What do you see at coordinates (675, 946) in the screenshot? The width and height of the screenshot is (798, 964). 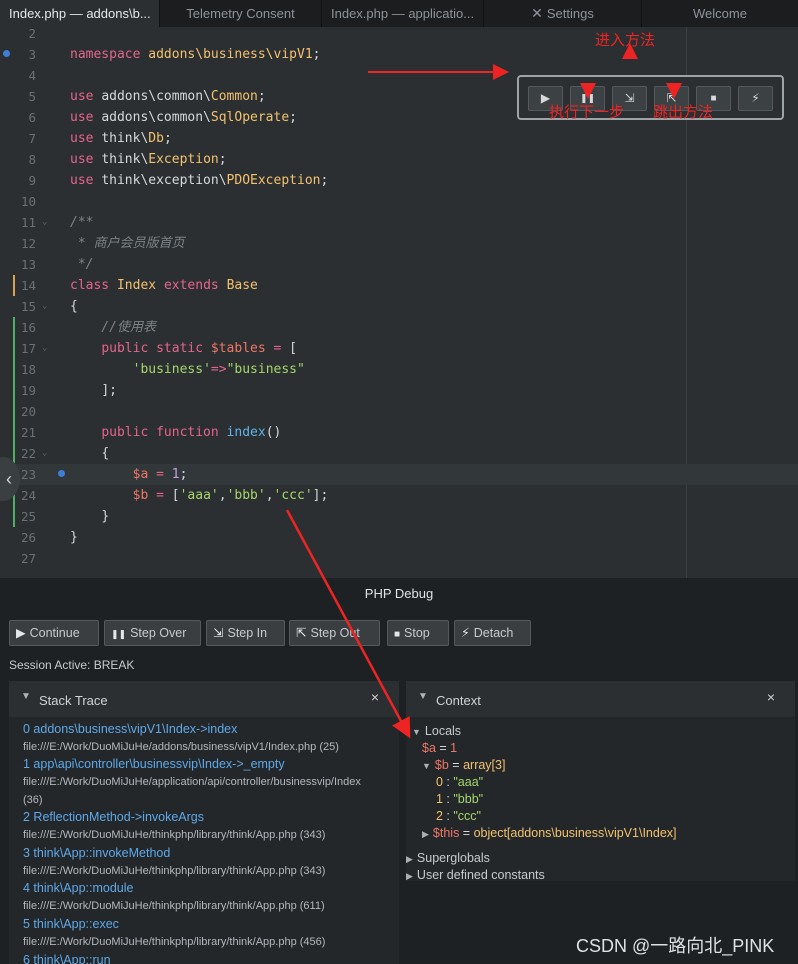 I see `watermark: CSDN @一路向北_PINK` at bounding box center [675, 946].